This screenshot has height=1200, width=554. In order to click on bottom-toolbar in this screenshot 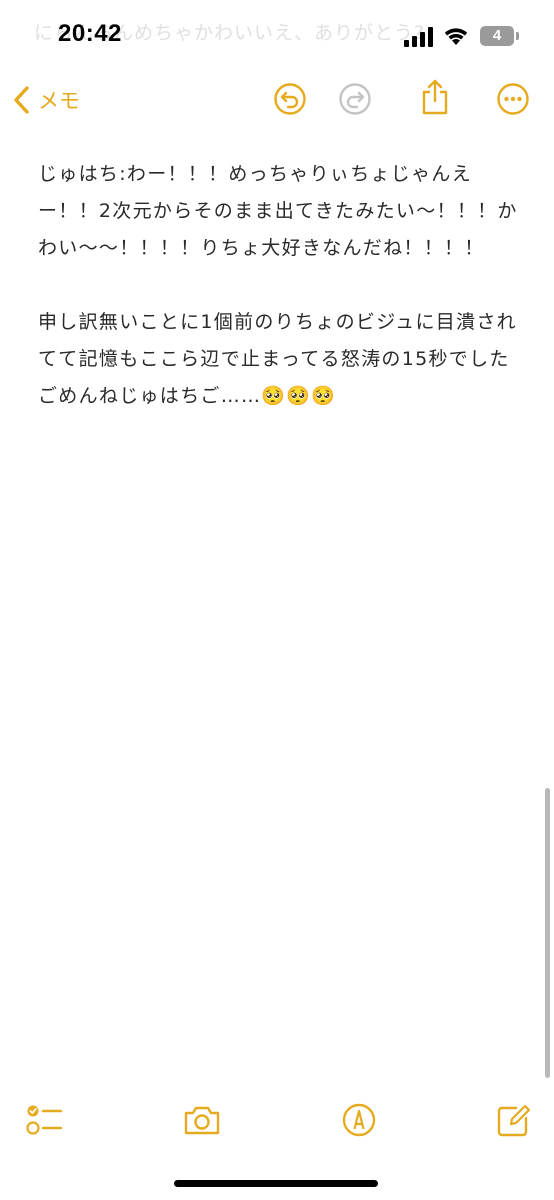, I will do `click(277, 1122)`.